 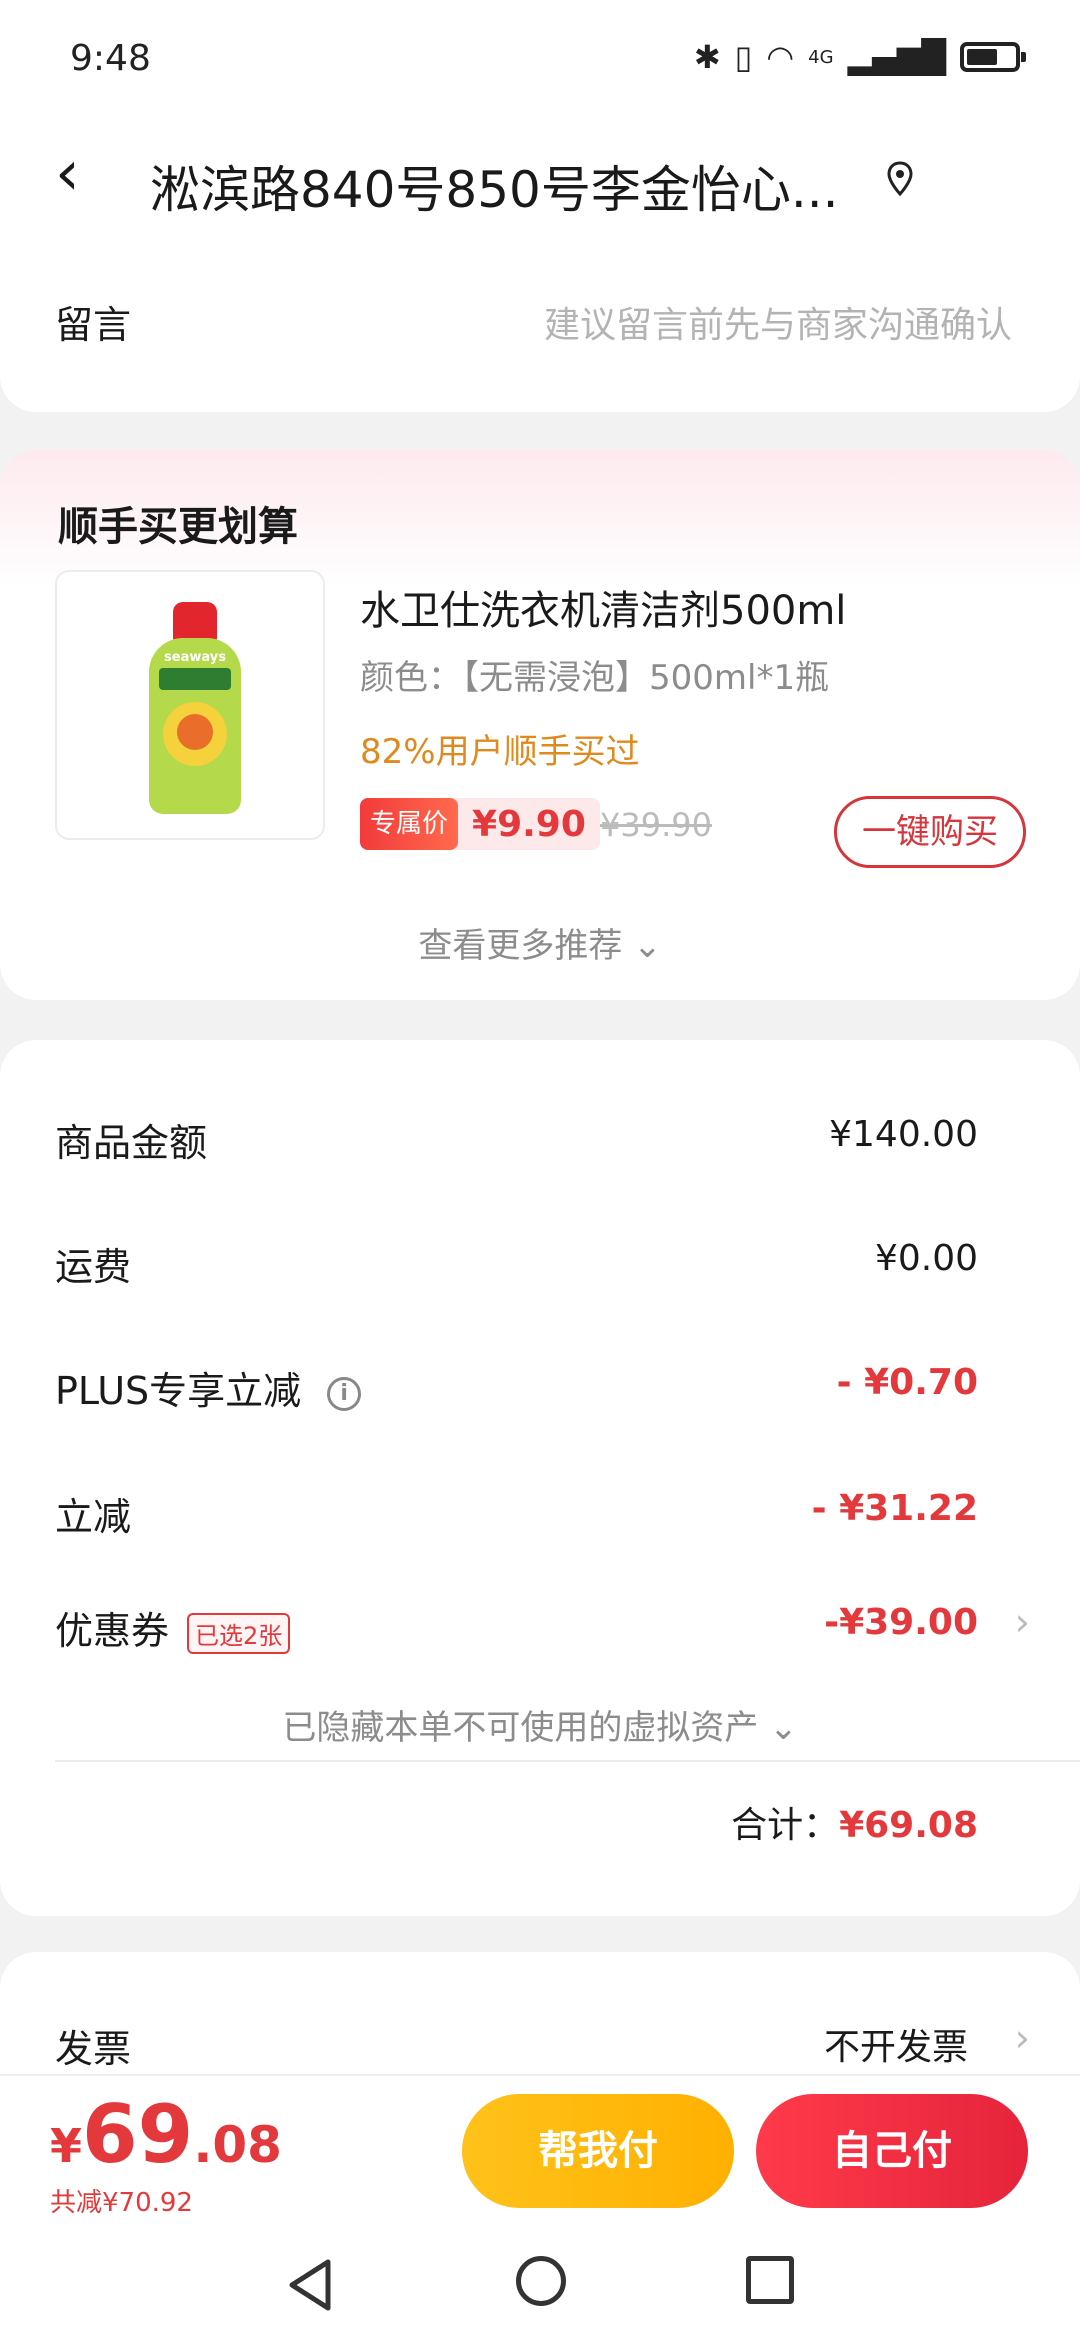 What do you see at coordinates (908, 1825) in the screenshot?
I see `total-value: ¥69.08` at bounding box center [908, 1825].